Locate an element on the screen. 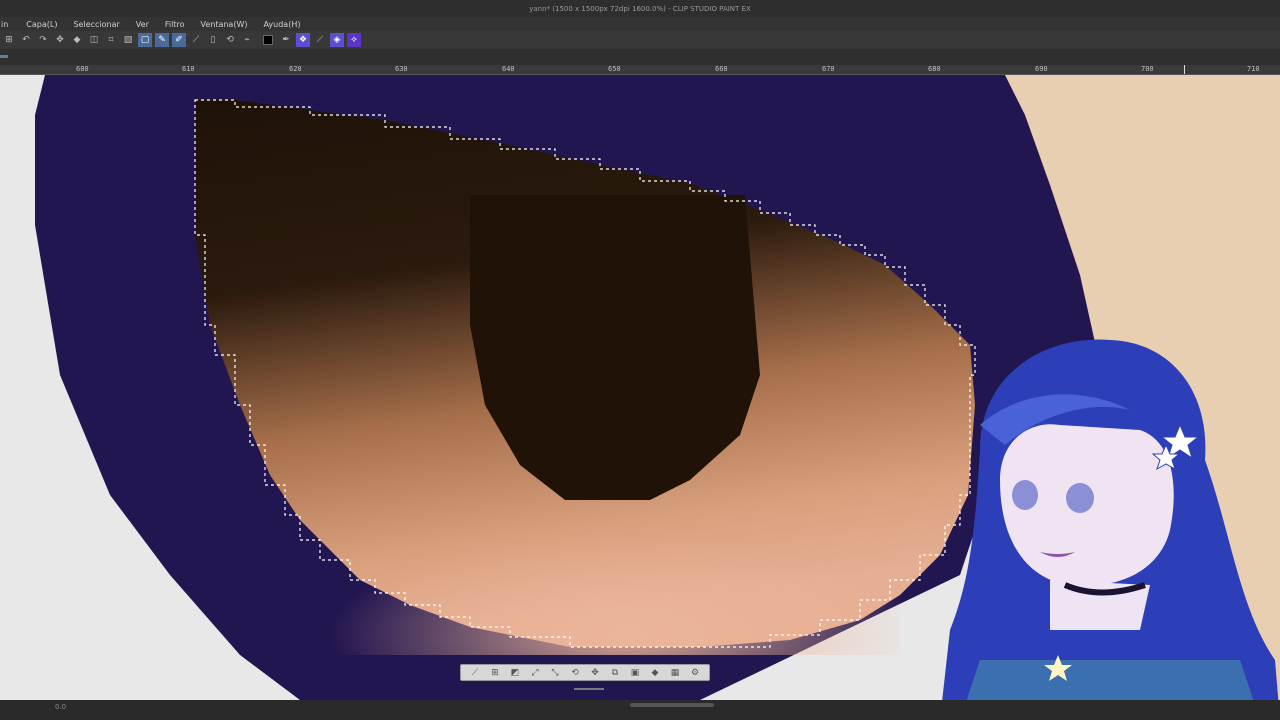 The image size is (1280, 720). ruler-icon: ⟋ is located at coordinates (196, 40).